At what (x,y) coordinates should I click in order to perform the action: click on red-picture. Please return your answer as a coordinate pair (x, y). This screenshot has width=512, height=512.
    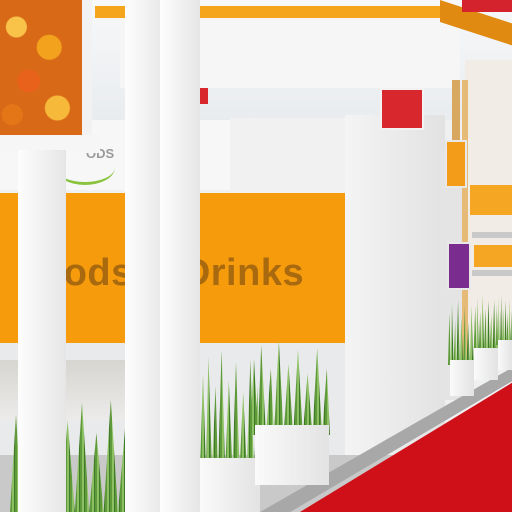
    Looking at the image, I should click on (402, 109).